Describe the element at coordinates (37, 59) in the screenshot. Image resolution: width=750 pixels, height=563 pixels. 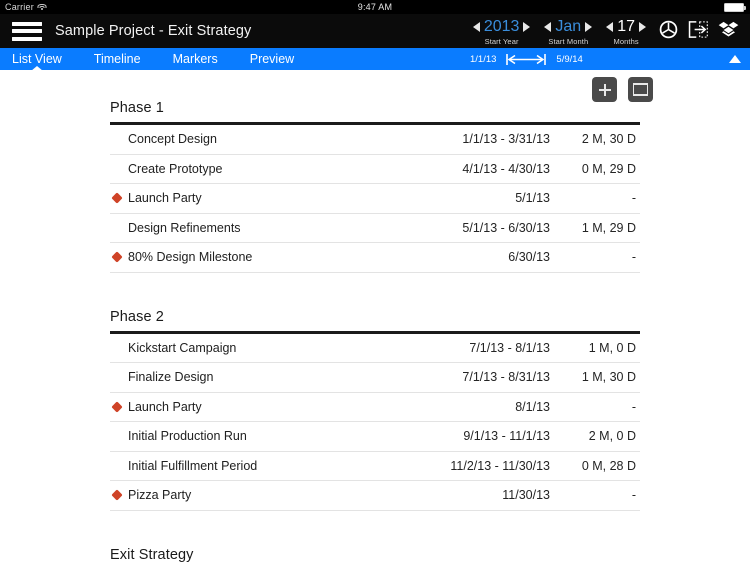
I see `tab-list-view: List View` at that location.